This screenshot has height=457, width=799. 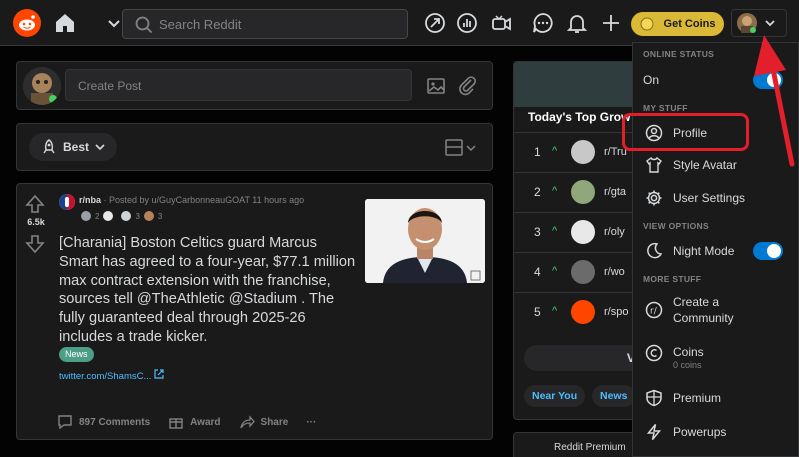 I want to click on menu-item-label: Create a, so click(x=696, y=302).